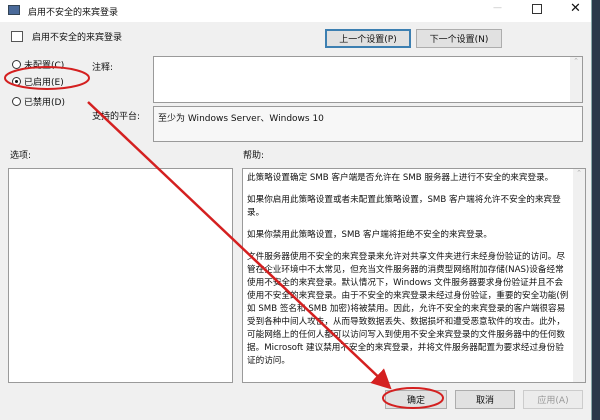  What do you see at coordinates (413, 398) in the screenshot?
I see `highlight-ellipse-ok` at bounding box center [413, 398].